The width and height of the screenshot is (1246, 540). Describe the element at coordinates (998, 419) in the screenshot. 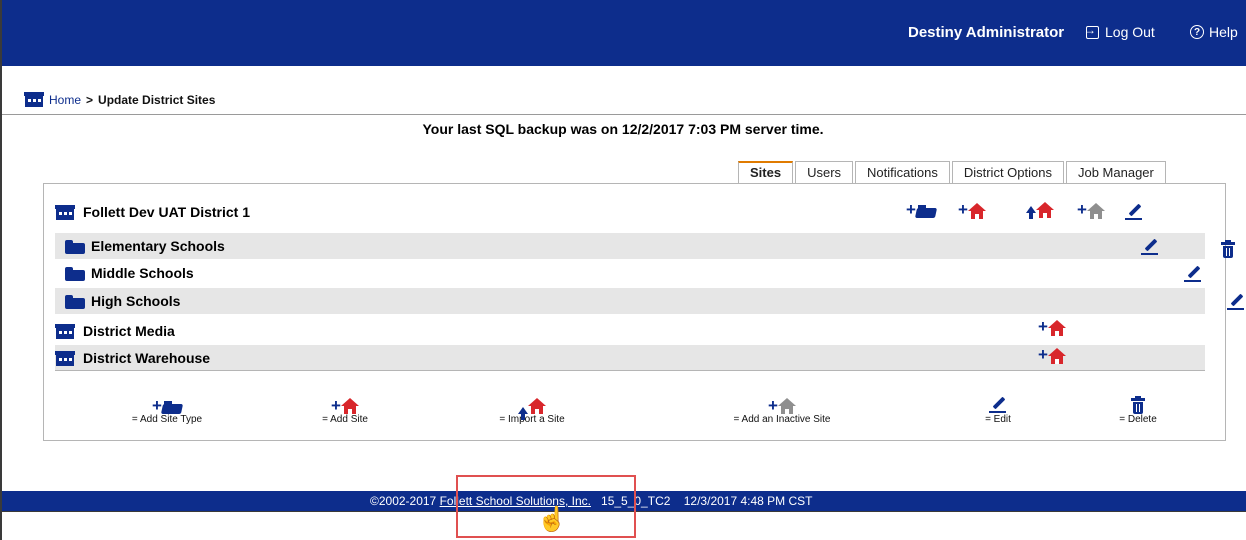

I see `legend-edit-label: = Edit` at that location.